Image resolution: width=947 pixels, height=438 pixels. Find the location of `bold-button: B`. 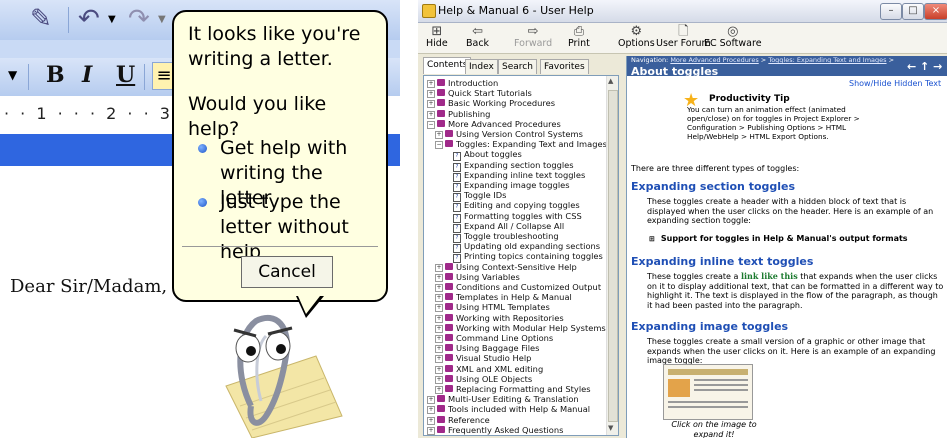

bold-button: B is located at coordinates (55, 75).